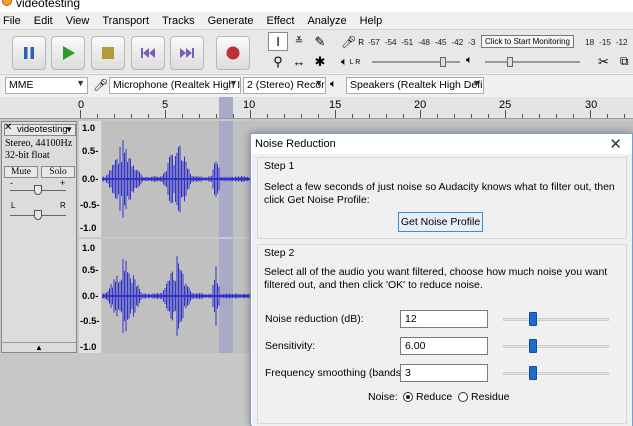 This screenshot has width=633, height=426. I want to click on noise-reduction-label: Noise reduction (dB):, so click(314, 319).